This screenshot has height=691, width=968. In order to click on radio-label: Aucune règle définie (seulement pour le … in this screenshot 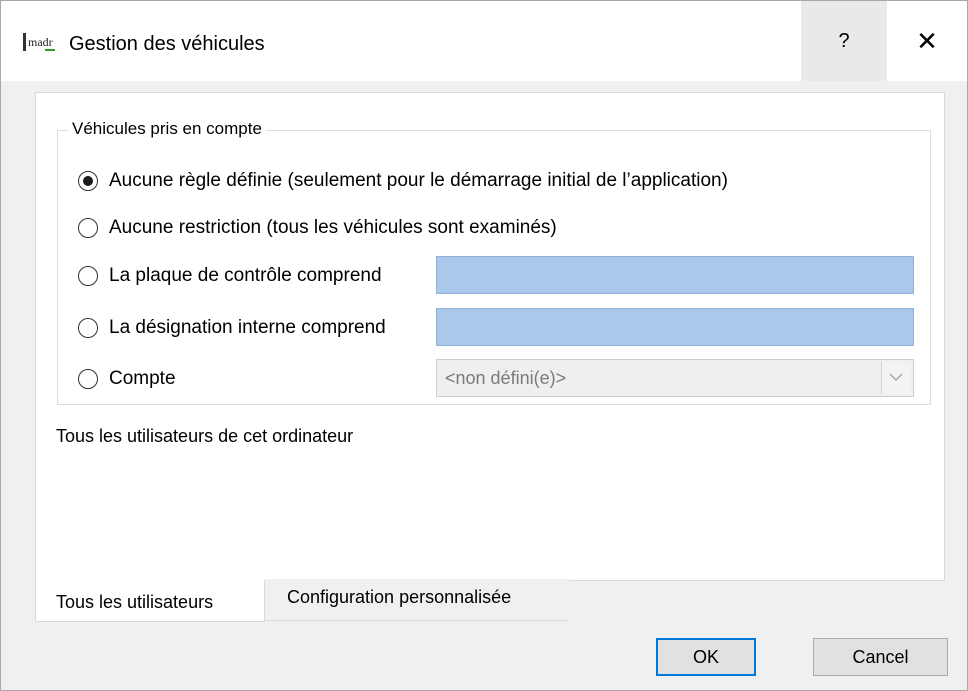, I will do `click(418, 180)`.